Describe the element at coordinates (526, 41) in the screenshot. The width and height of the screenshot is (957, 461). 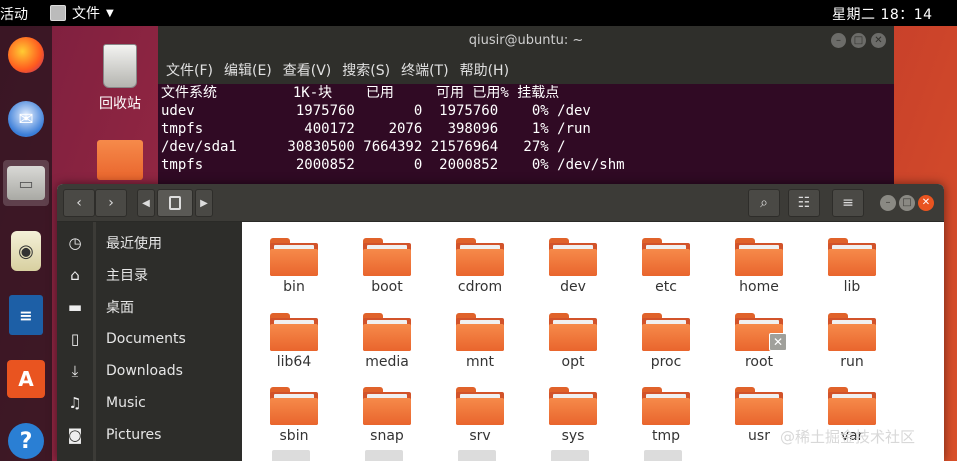
I see `terminal-titlebar: qiusir@ubuntu: ~ – □ ✕` at that location.